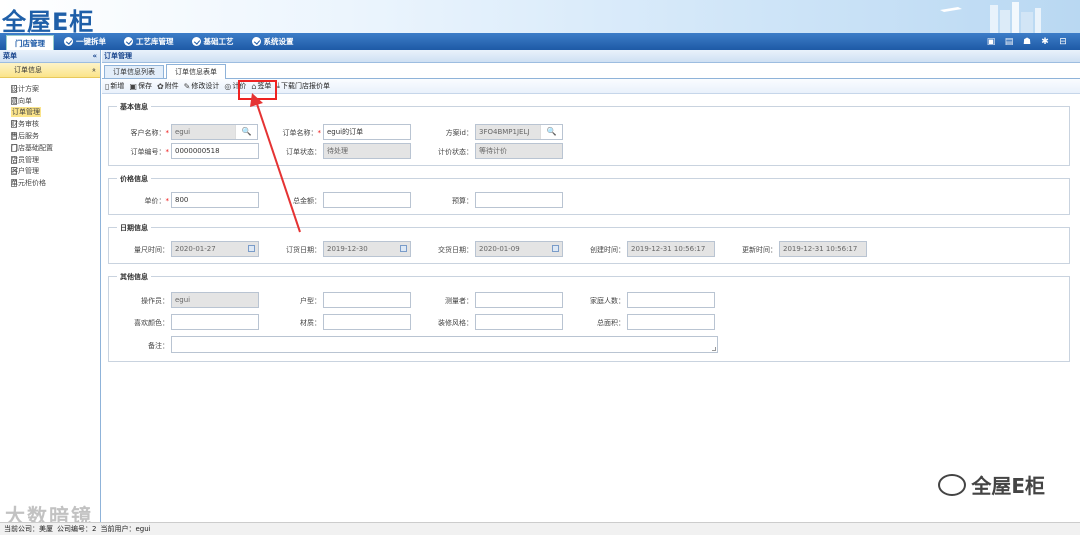 This screenshot has width=1080, height=535. Describe the element at coordinates (519, 322) in the screenshot. I see `style-field` at that location.